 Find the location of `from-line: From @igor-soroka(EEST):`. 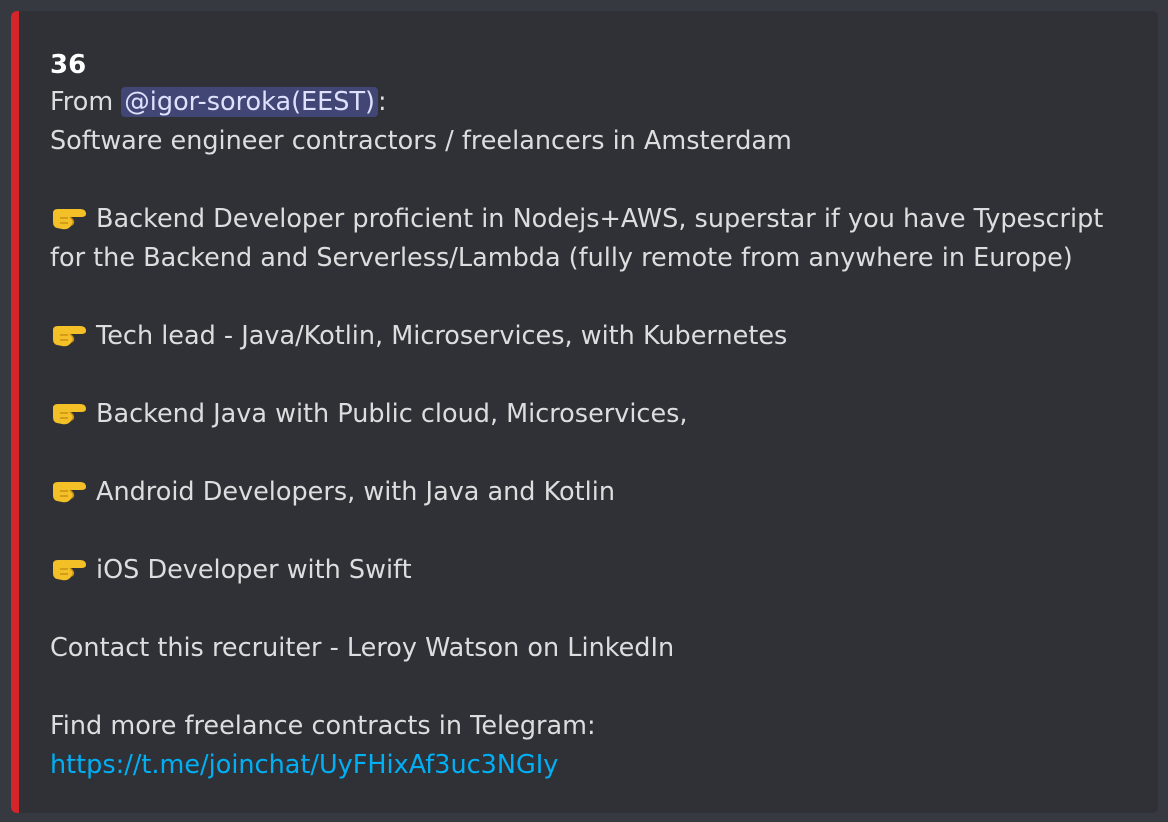

from-line: From @igor-soroka(EEST): is located at coordinates (589, 102).